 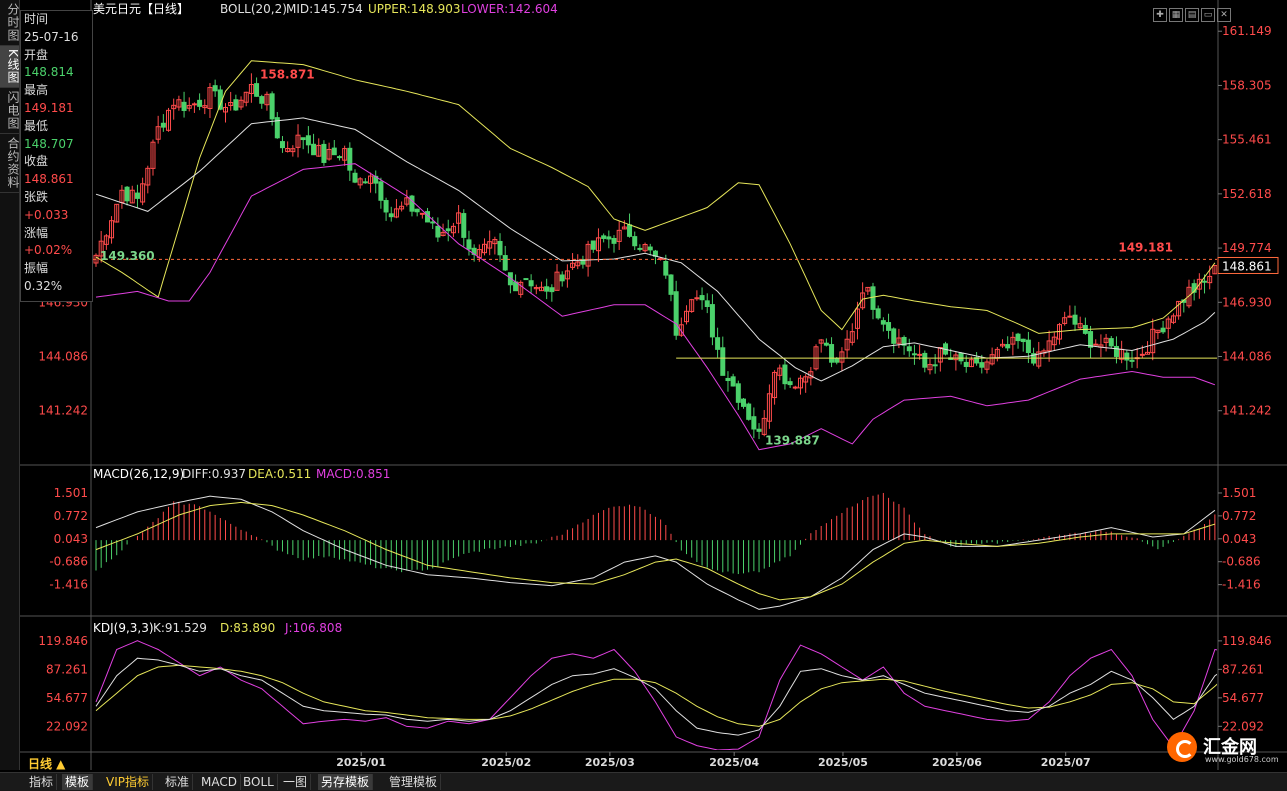 I want to click on time-value: 25-07-16, so click(x=51, y=36).